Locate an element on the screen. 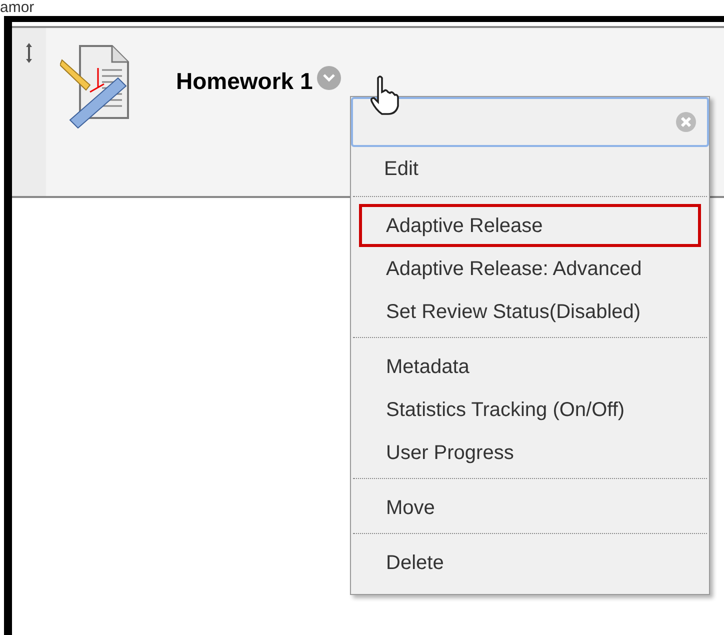 This screenshot has height=635, width=724. menu-item: Metadata is located at coordinates (530, 366).